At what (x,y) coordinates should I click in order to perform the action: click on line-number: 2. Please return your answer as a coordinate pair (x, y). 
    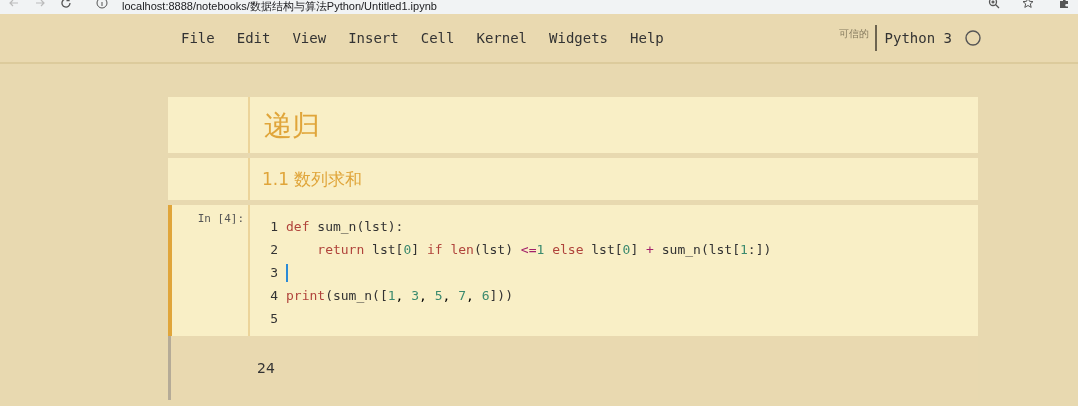
    Looking at the image, I should click on (274, 249).